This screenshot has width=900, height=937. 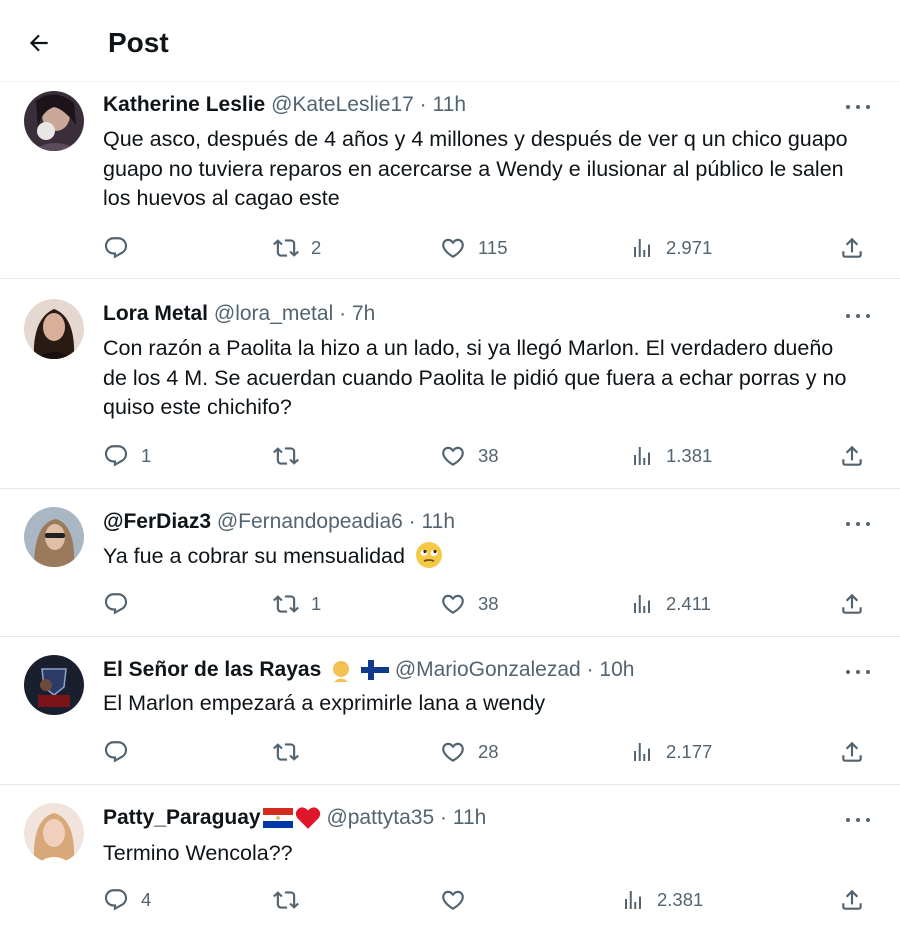 What do you see at coordinates (671, 752) in the screenshot?
I see `views-button: 2.177` at bounding box center [671, 752].